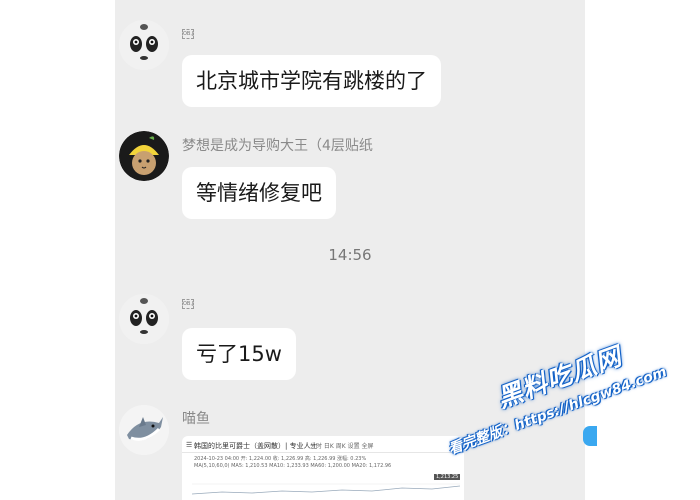  I want to click on message-bubble: 北京城市学院有跳楼的了, so click(311, 81).